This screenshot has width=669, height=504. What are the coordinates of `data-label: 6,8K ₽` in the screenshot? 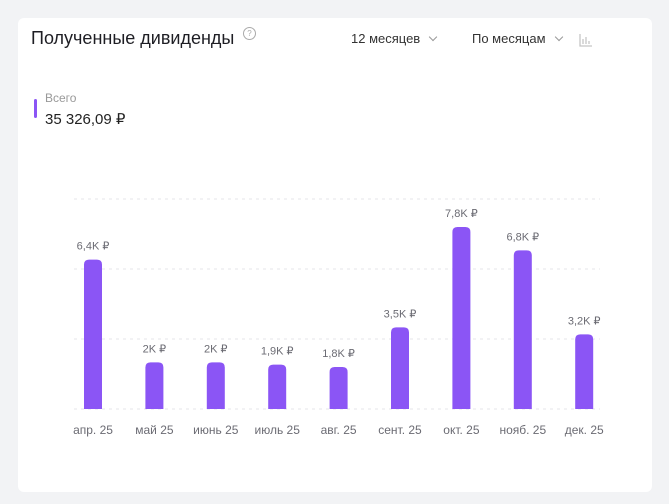 It's located at (522, 237).